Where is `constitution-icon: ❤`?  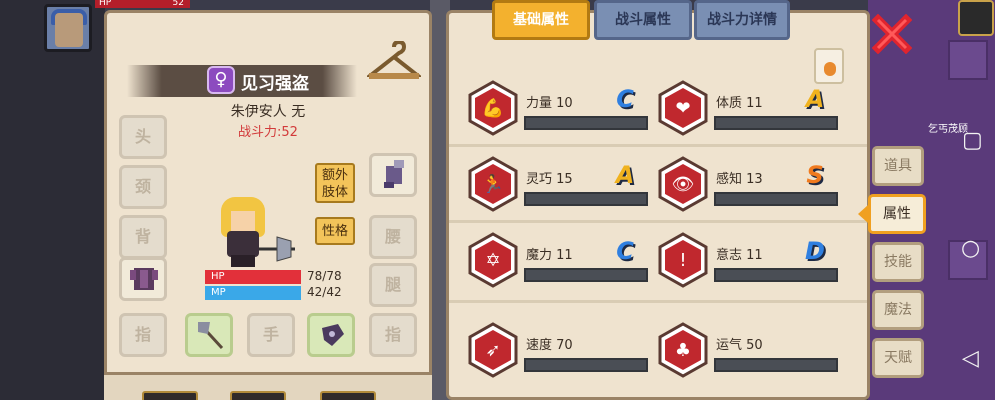 constitution-icon: ❤ is located at coordinates (683, 108).